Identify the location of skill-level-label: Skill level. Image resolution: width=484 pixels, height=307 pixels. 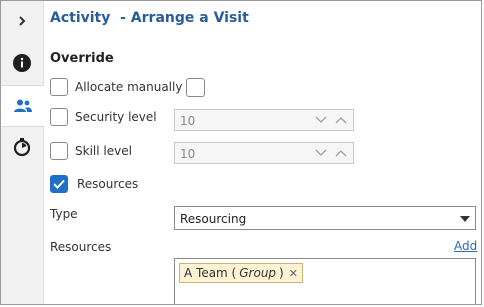
(103, 151).